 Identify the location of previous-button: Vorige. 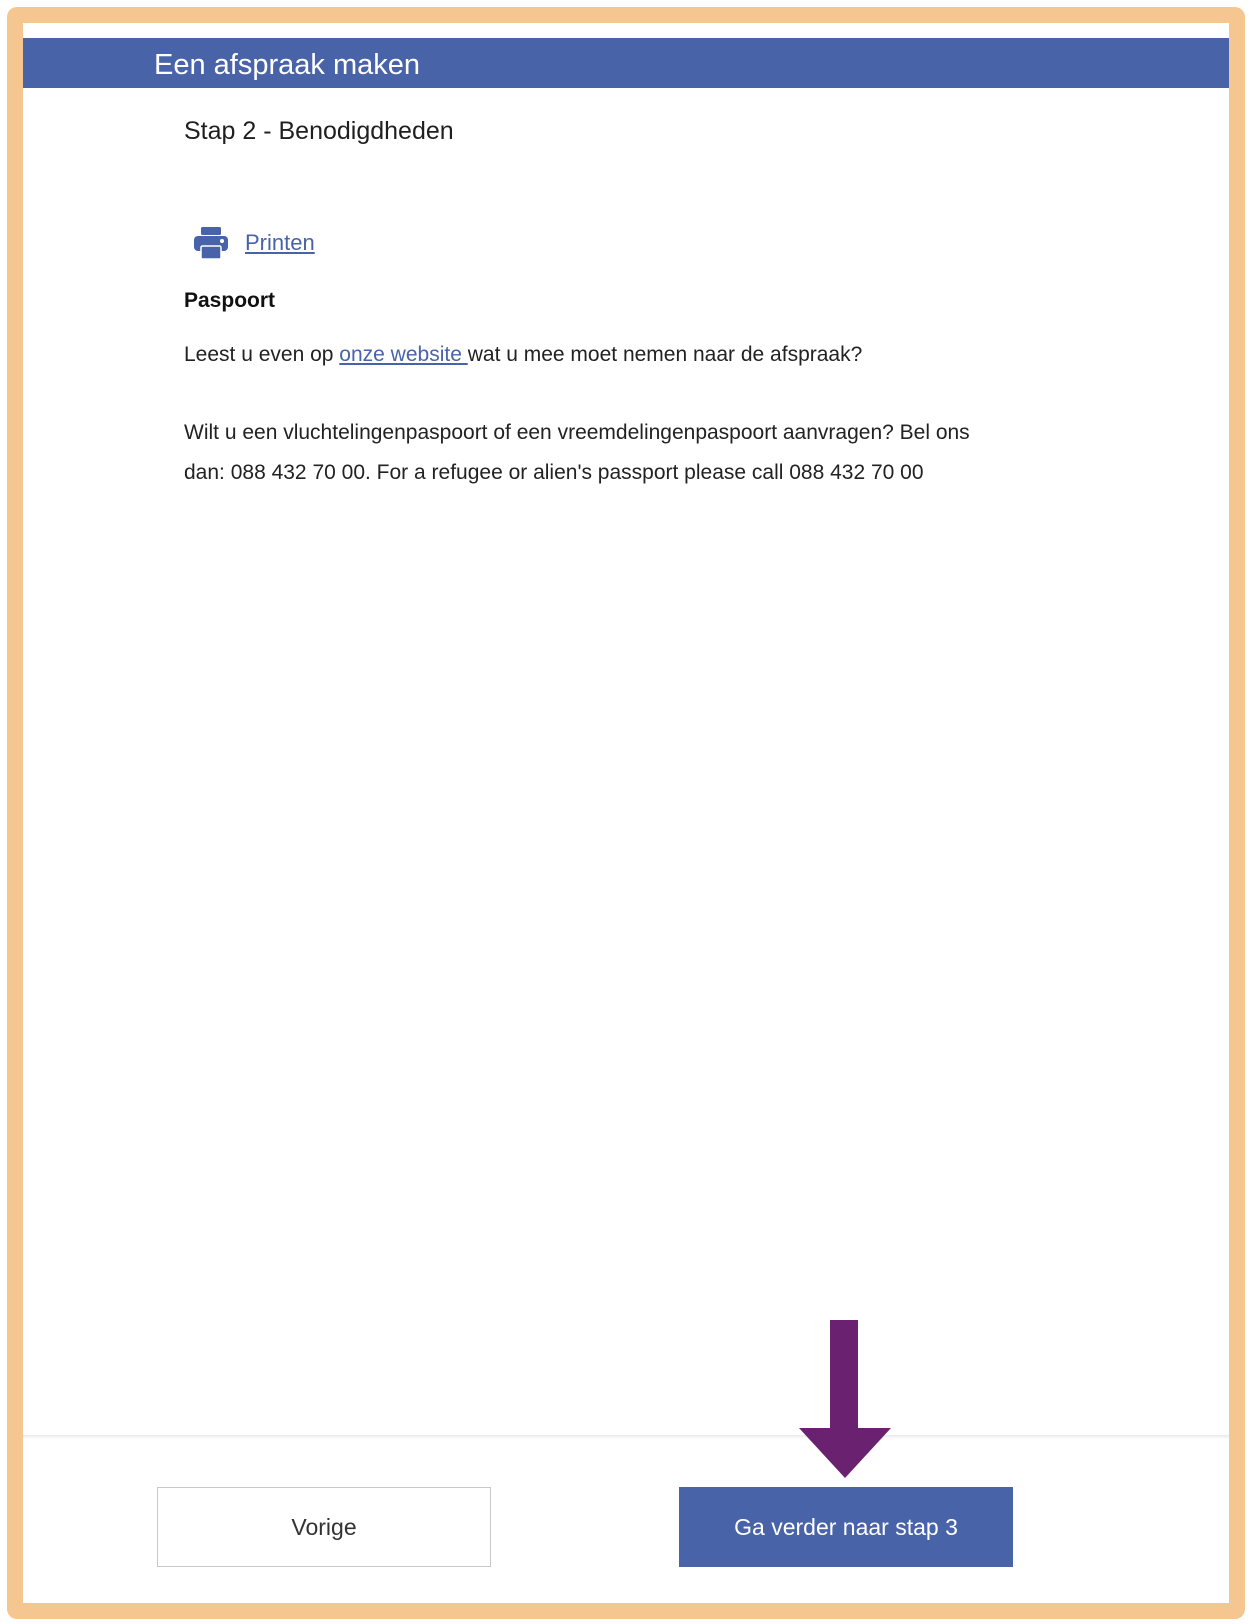
(324, 1527).